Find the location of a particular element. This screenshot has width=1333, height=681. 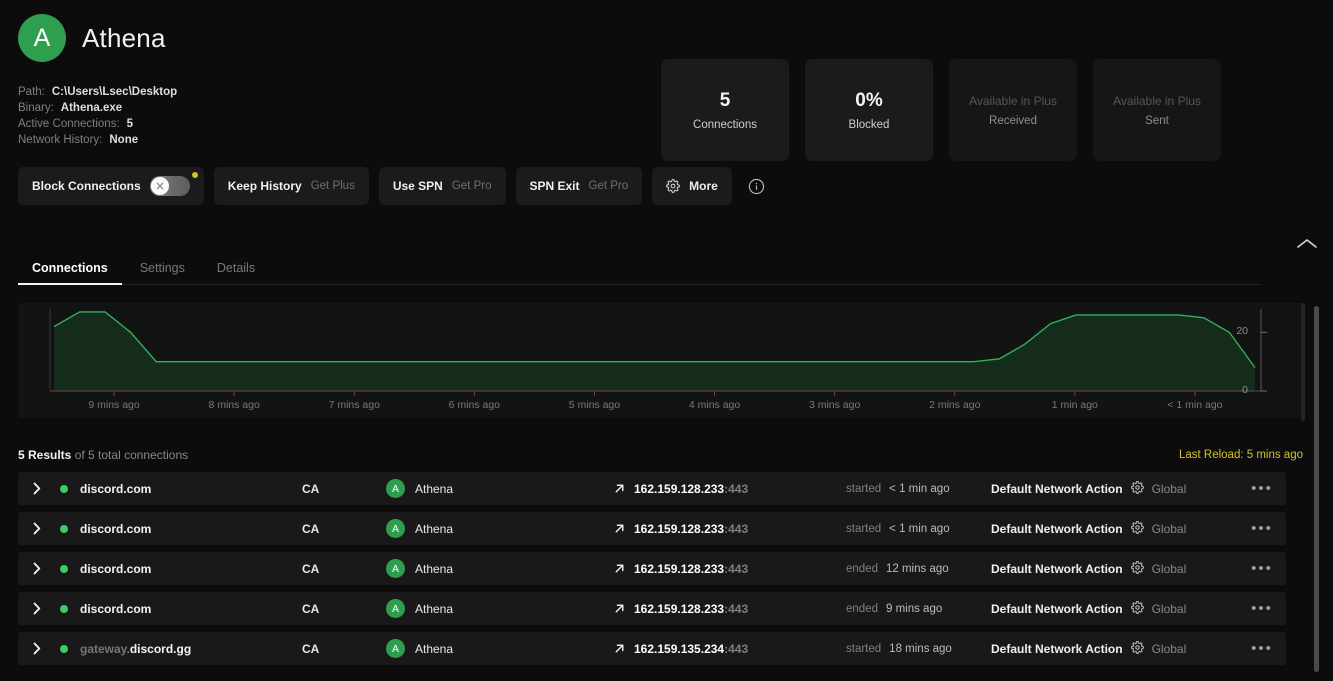

stat-label-received: Received is located at coordinates (1013, 120).